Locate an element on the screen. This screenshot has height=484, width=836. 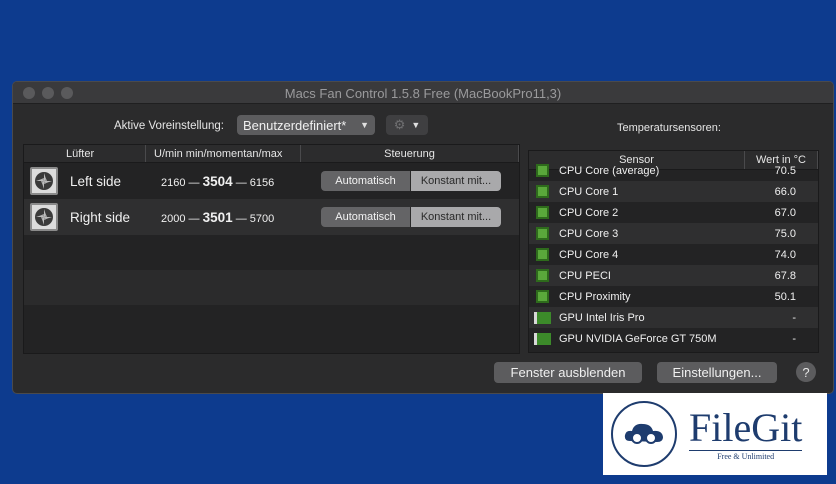
fan-speed: 2160 — 3504 — 6156 is located at coordinates (218, 181).